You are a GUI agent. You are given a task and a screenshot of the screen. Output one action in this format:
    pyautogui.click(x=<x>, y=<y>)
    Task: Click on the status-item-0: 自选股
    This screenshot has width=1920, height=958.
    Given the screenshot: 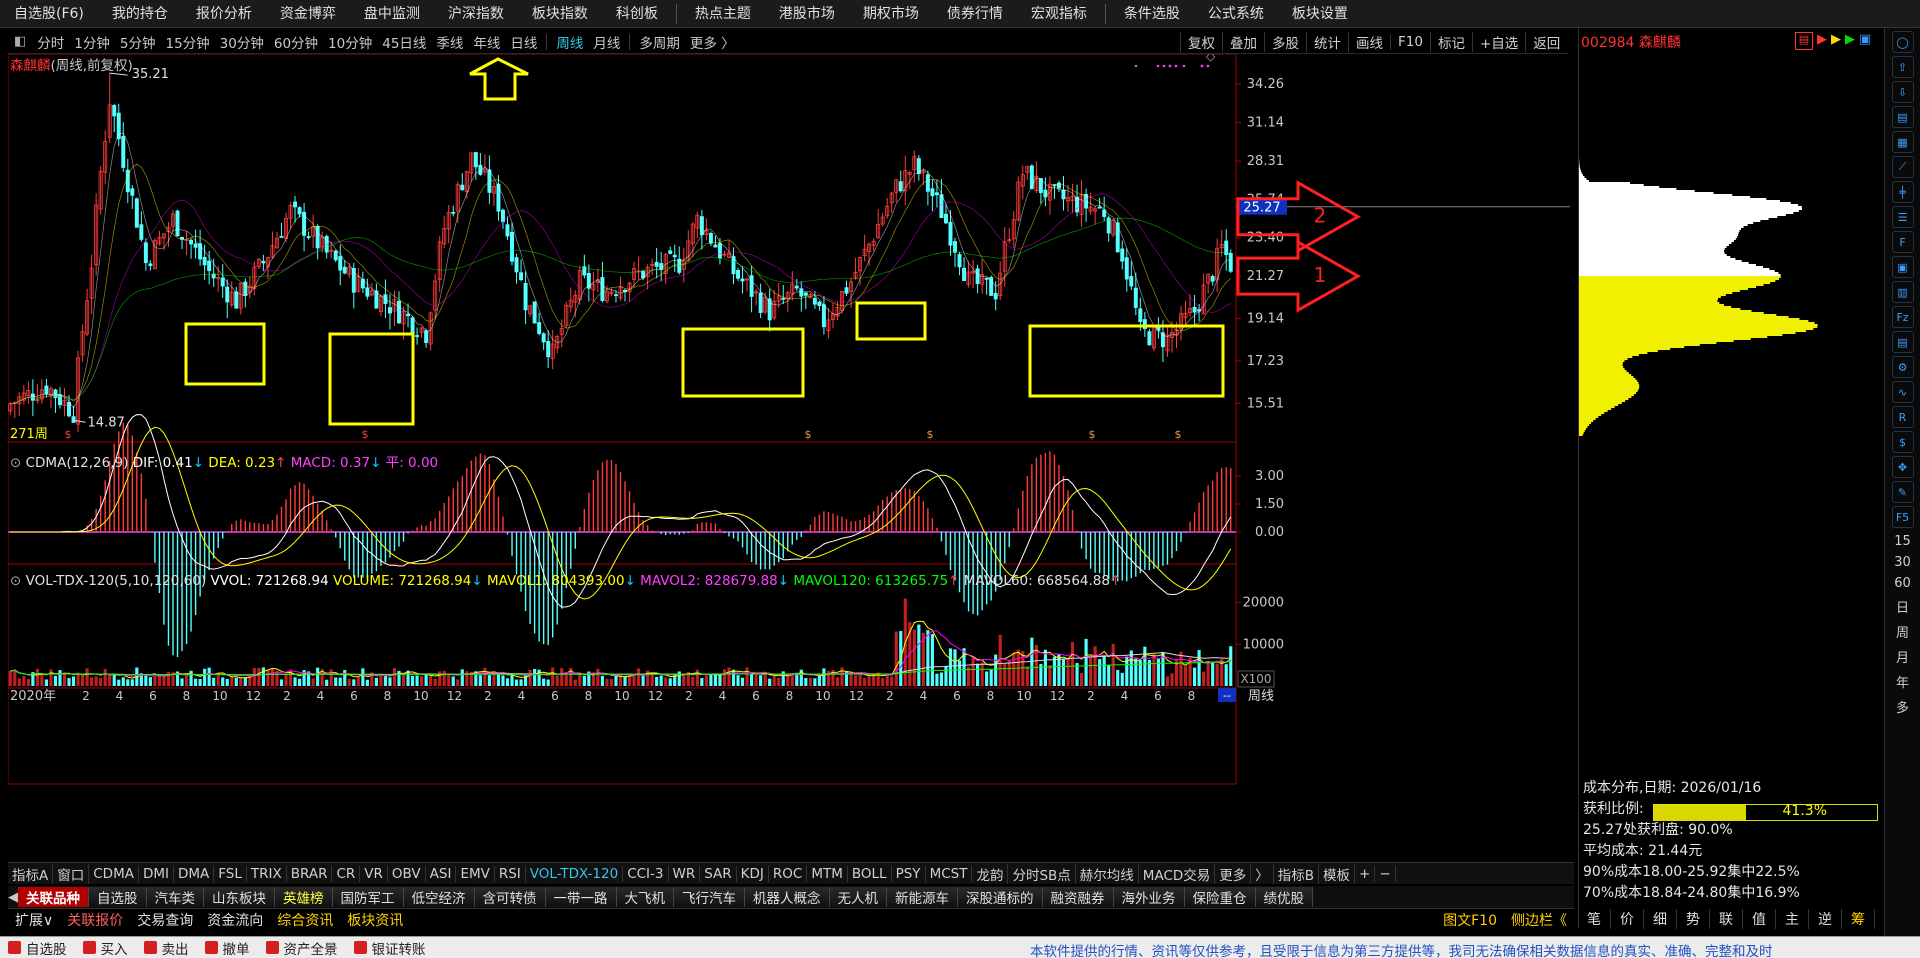 What is the action you would take?
    pyautogui.click(x=37, y=948)
    